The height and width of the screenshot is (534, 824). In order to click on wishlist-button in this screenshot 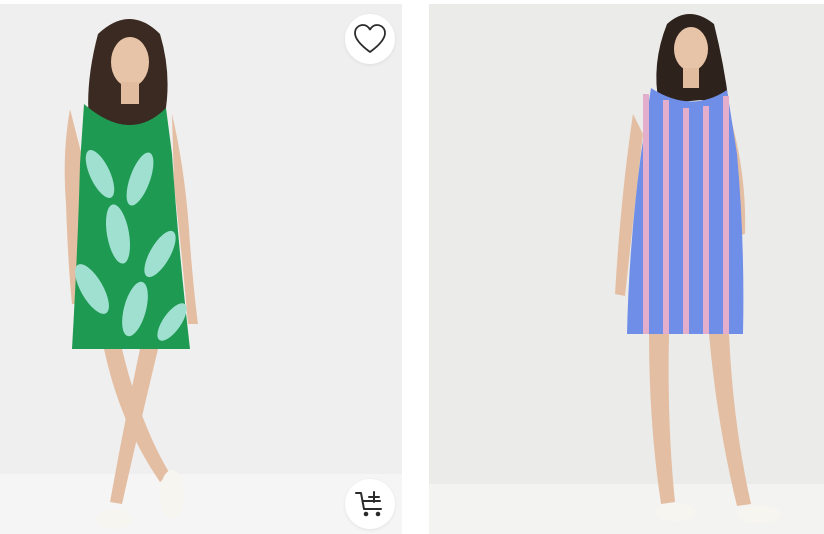, I will do `click(370, 39)`.